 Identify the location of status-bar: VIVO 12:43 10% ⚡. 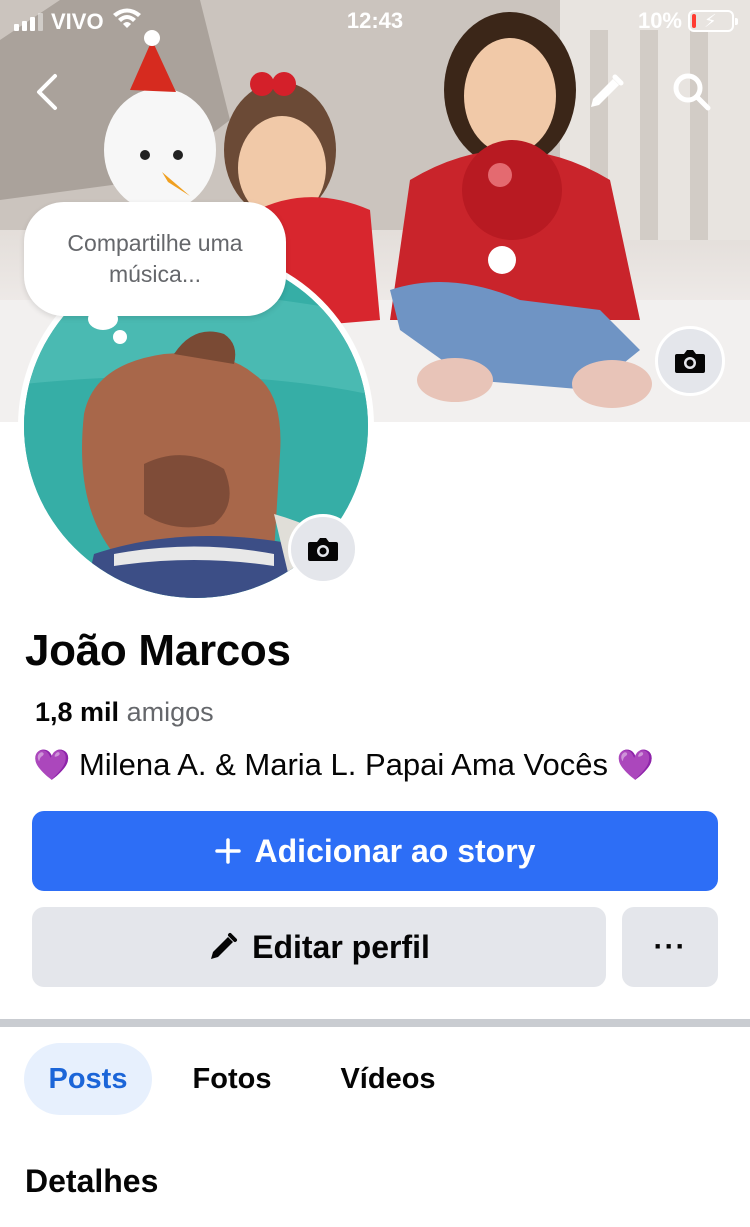
(375, 22).